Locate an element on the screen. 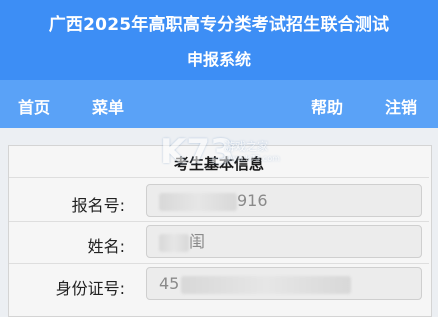 The image size is (438, 317). registration-number-field: 916 is located at coordinates (284, 200).